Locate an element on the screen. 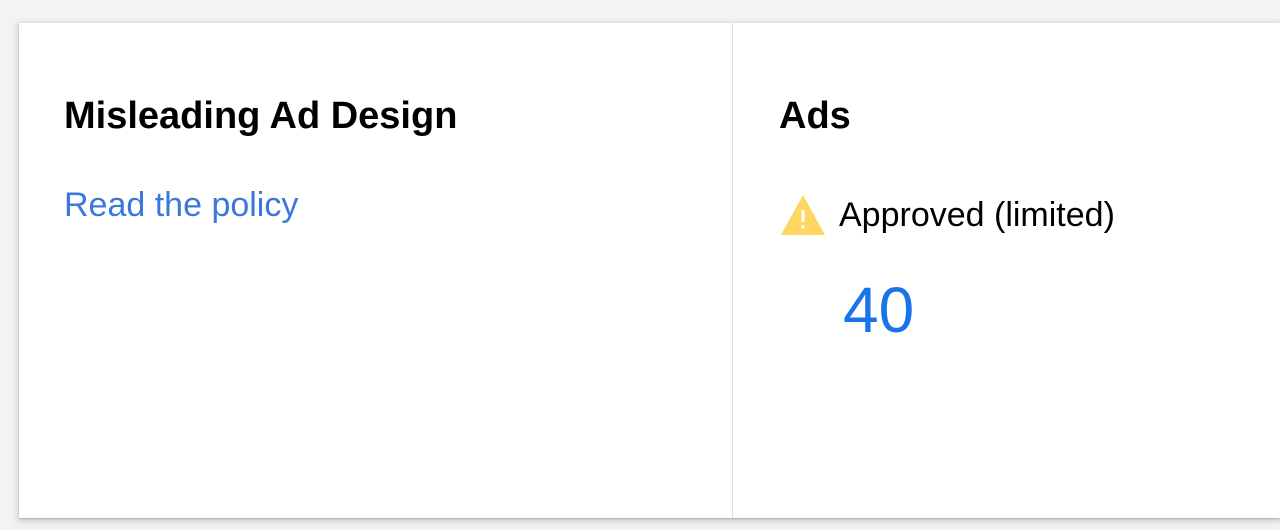 The height and width of the screenshot is (530, 1280). ads-title: Ads is located at coordinates (815, 116).